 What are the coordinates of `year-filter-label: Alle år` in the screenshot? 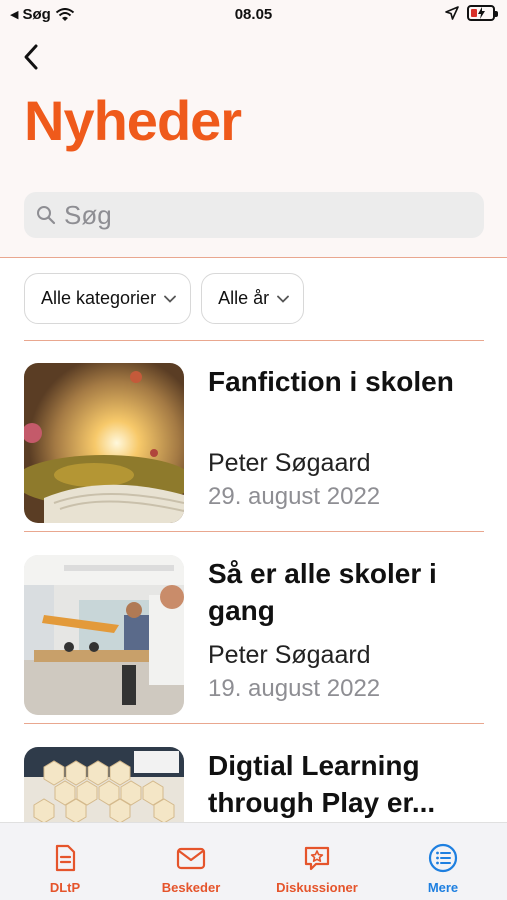 It's located at (244, 298).